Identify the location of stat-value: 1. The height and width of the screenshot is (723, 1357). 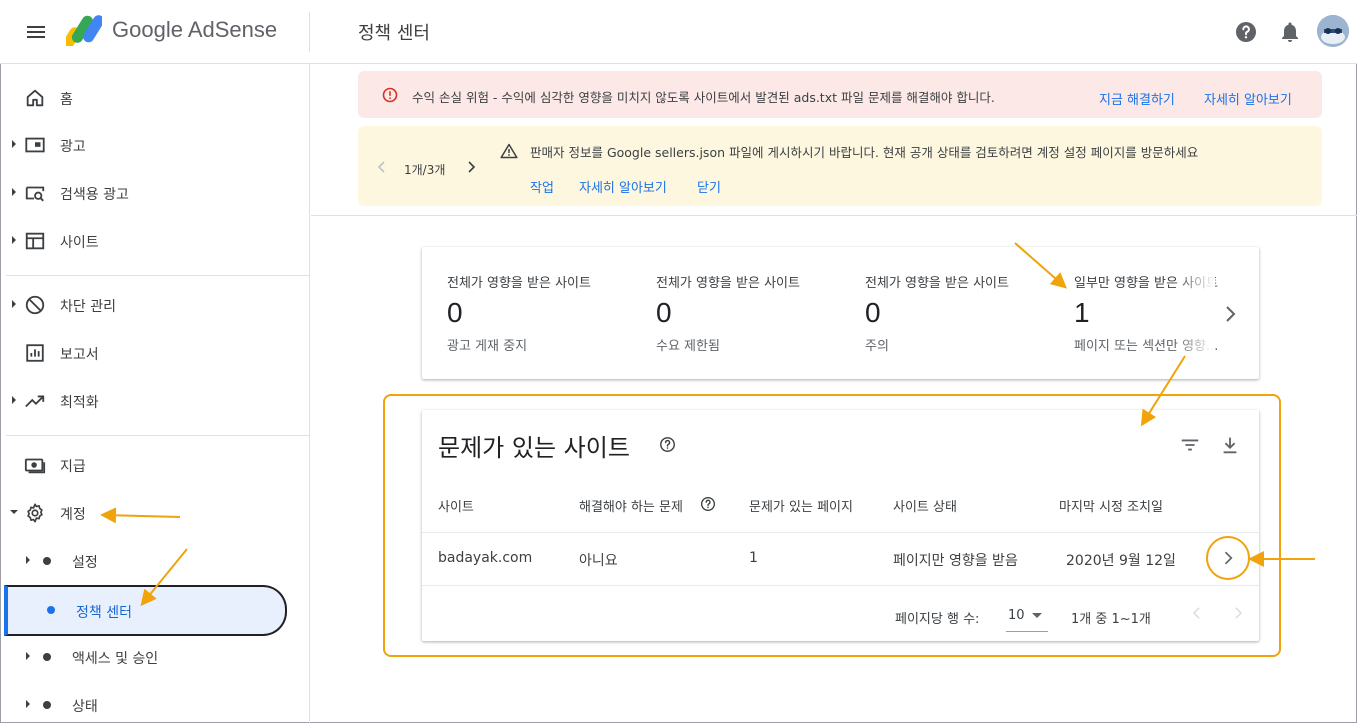
(1082, 312).